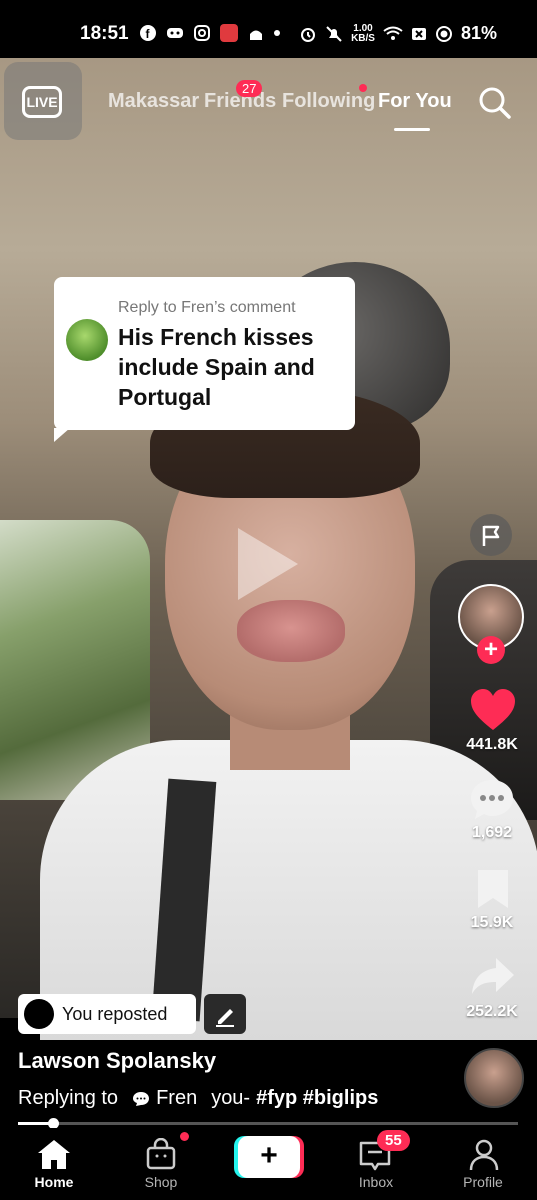 The width and height of the screenshot is (537, 1200). What do you see at coordinates (117, 1061) in the screenshot?
I see `creator-username: Lawson Spolansky` at bounding box center [117, 1061].